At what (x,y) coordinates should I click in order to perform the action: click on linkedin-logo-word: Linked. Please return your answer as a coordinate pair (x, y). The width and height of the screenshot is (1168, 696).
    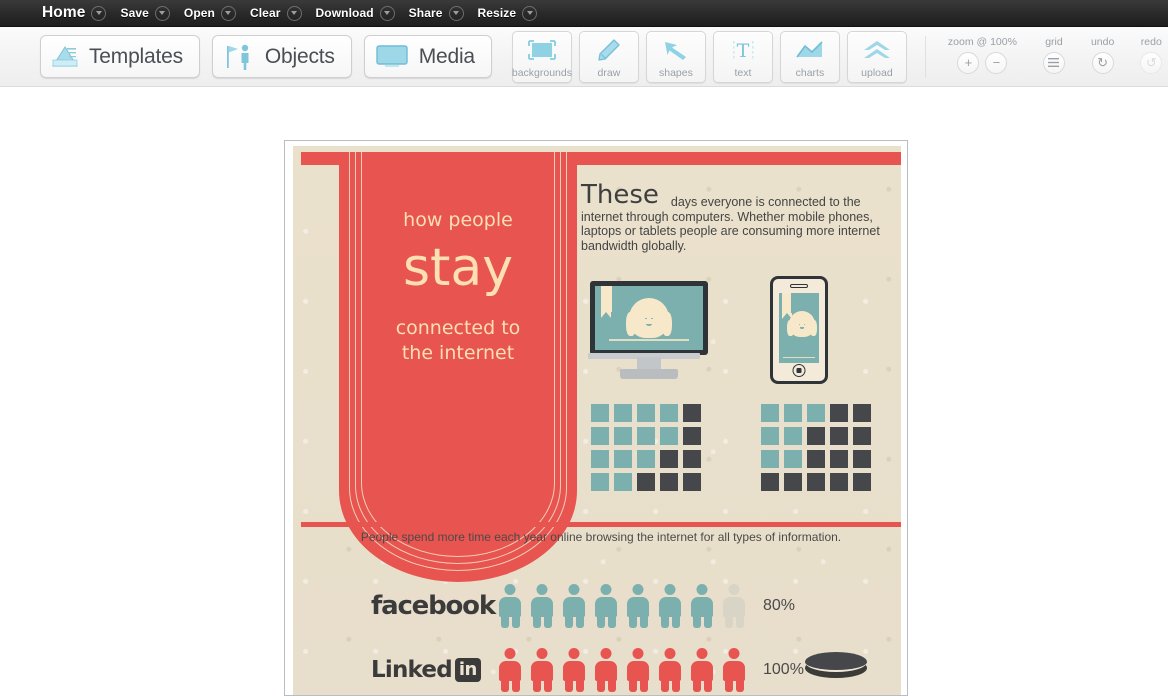
    Looking at the image, I should click on (412, 670).